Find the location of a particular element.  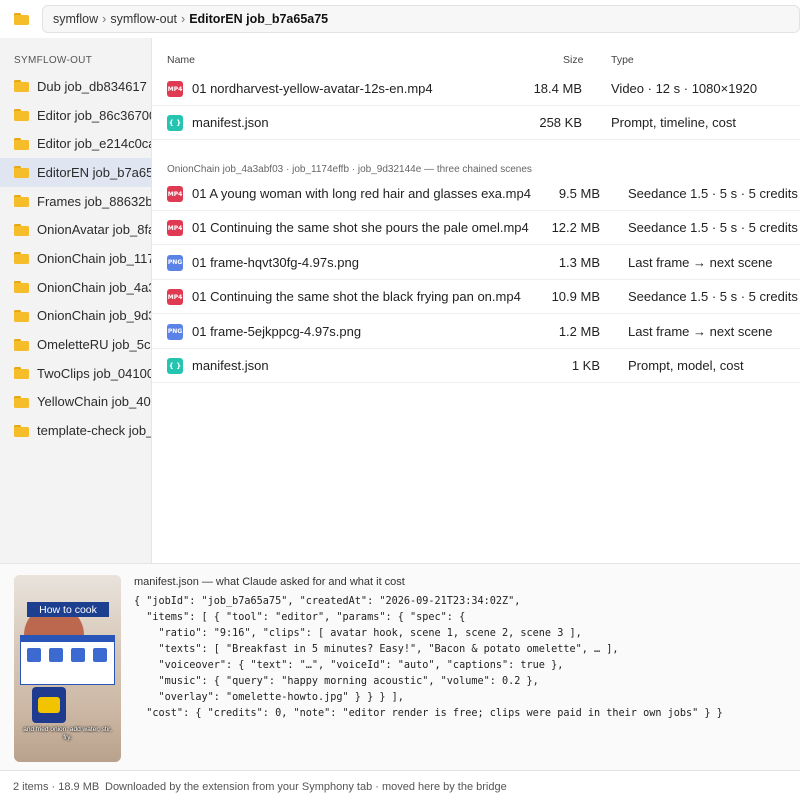

file-size: 1.3 MB is located at coordinates (579, 262).